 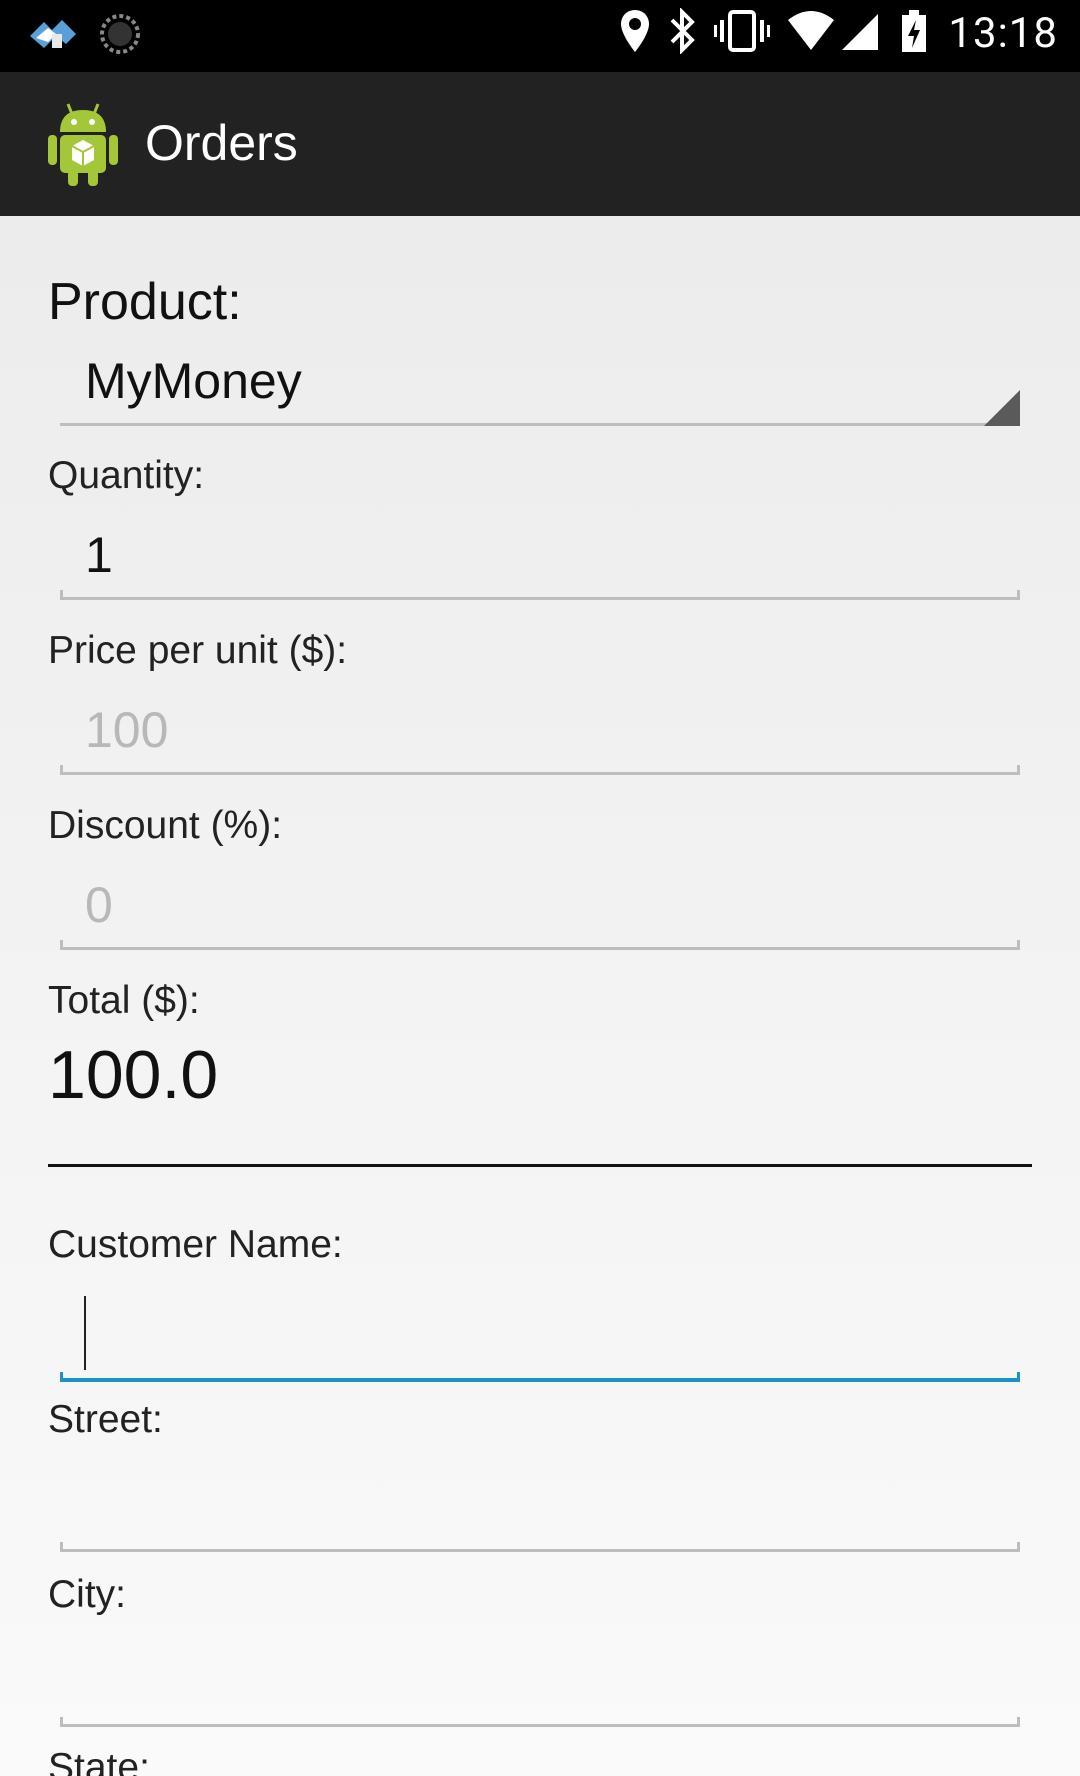 What do you see at coordinates (87, 1594) in the screenshot?
I see `city-label: City:` at bounding box center [87, 1594].